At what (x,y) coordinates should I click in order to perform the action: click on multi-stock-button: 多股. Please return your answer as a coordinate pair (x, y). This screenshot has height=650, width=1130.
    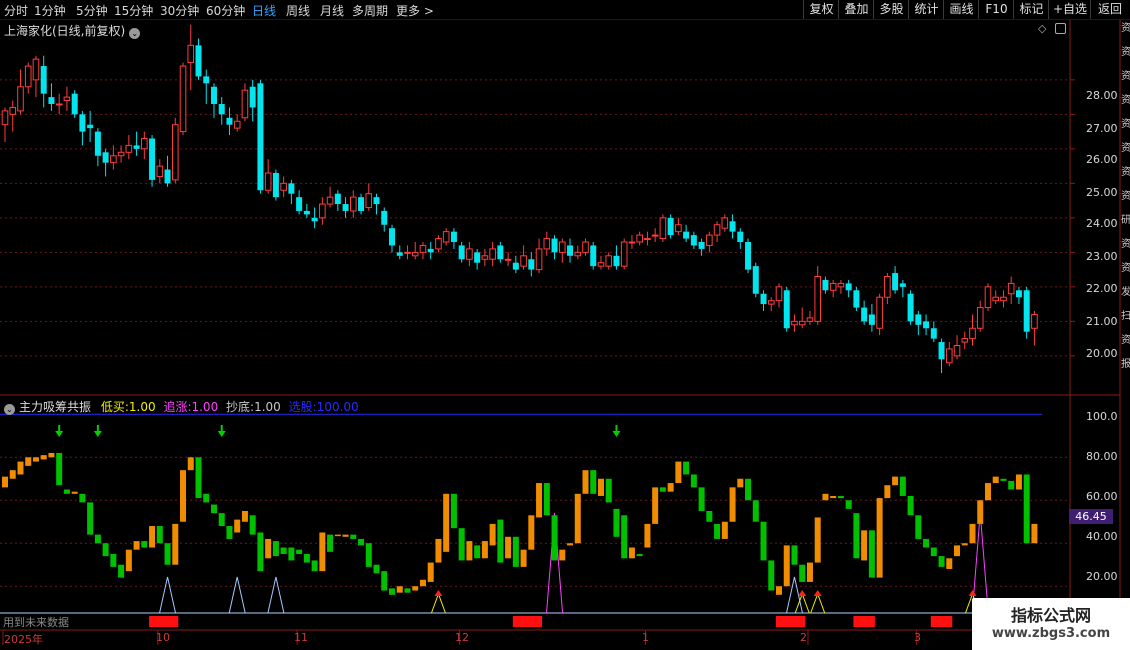
    Looking at the image, I should click on (891, 9).